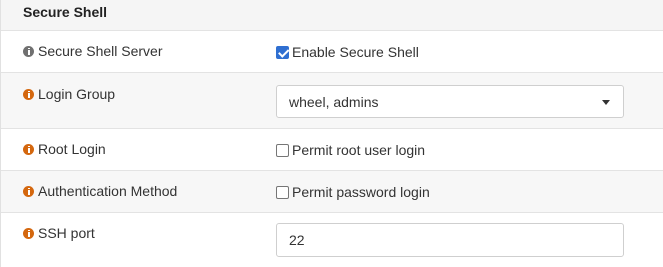  I want to click on select-value: wheel, admins, so click(334, 102).